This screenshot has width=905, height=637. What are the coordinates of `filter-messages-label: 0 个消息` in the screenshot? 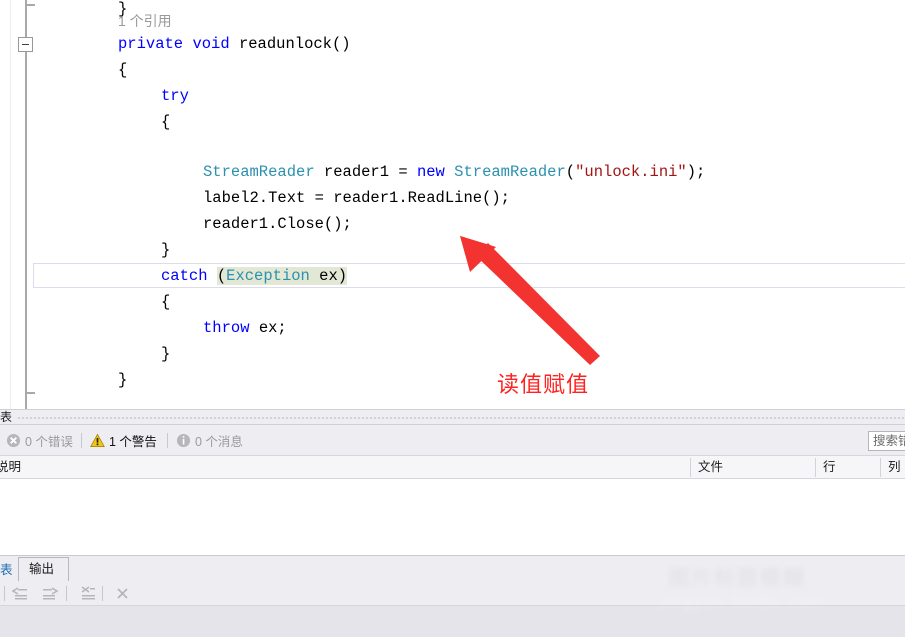 It's located at (219, 441).